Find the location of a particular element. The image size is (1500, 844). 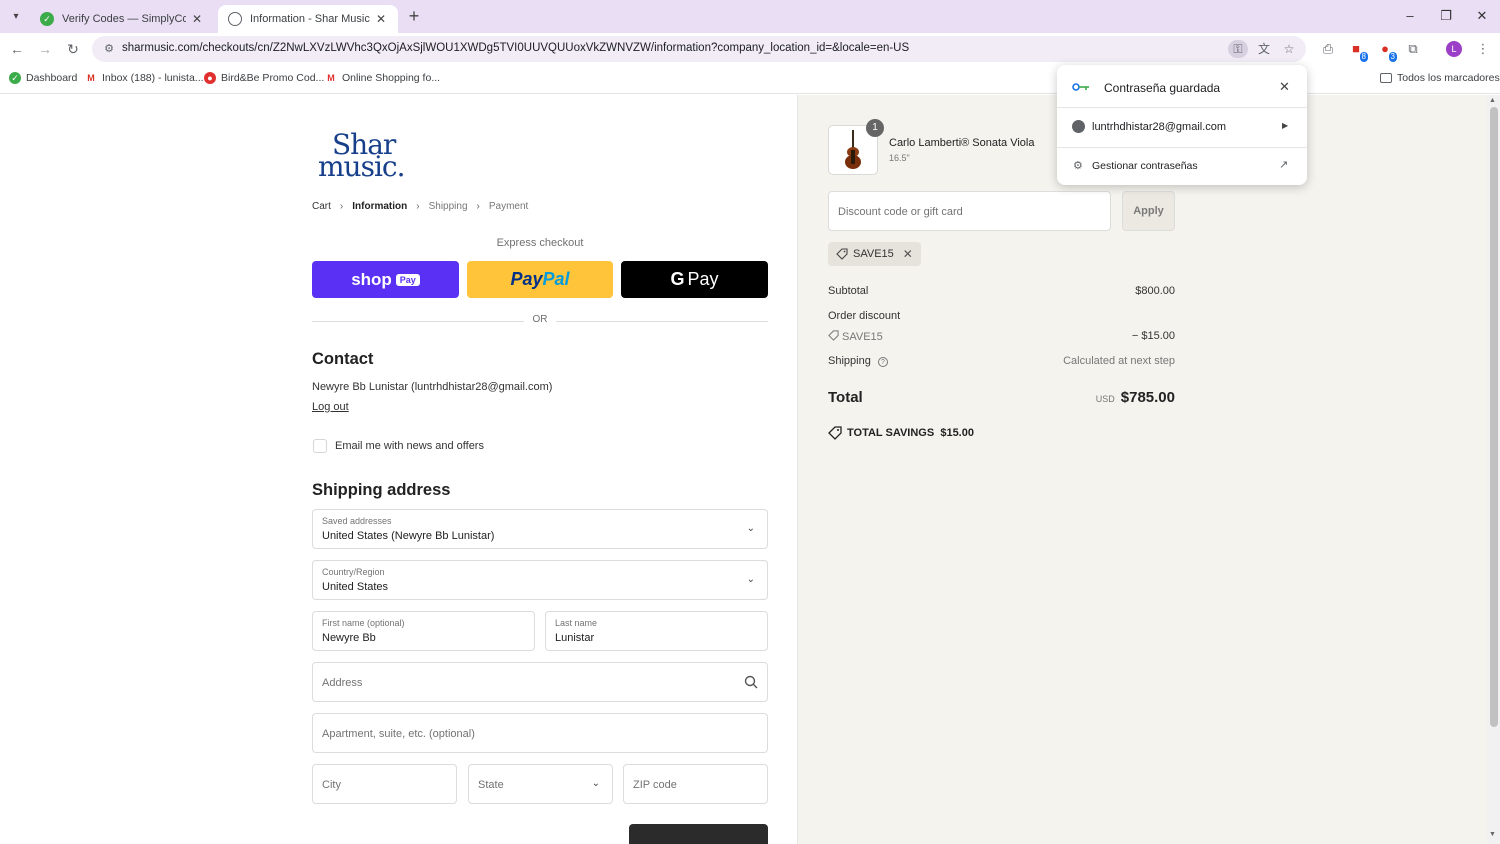

scroll-down-arrow-icon: ▼ is located at coordinates (1492, 834).